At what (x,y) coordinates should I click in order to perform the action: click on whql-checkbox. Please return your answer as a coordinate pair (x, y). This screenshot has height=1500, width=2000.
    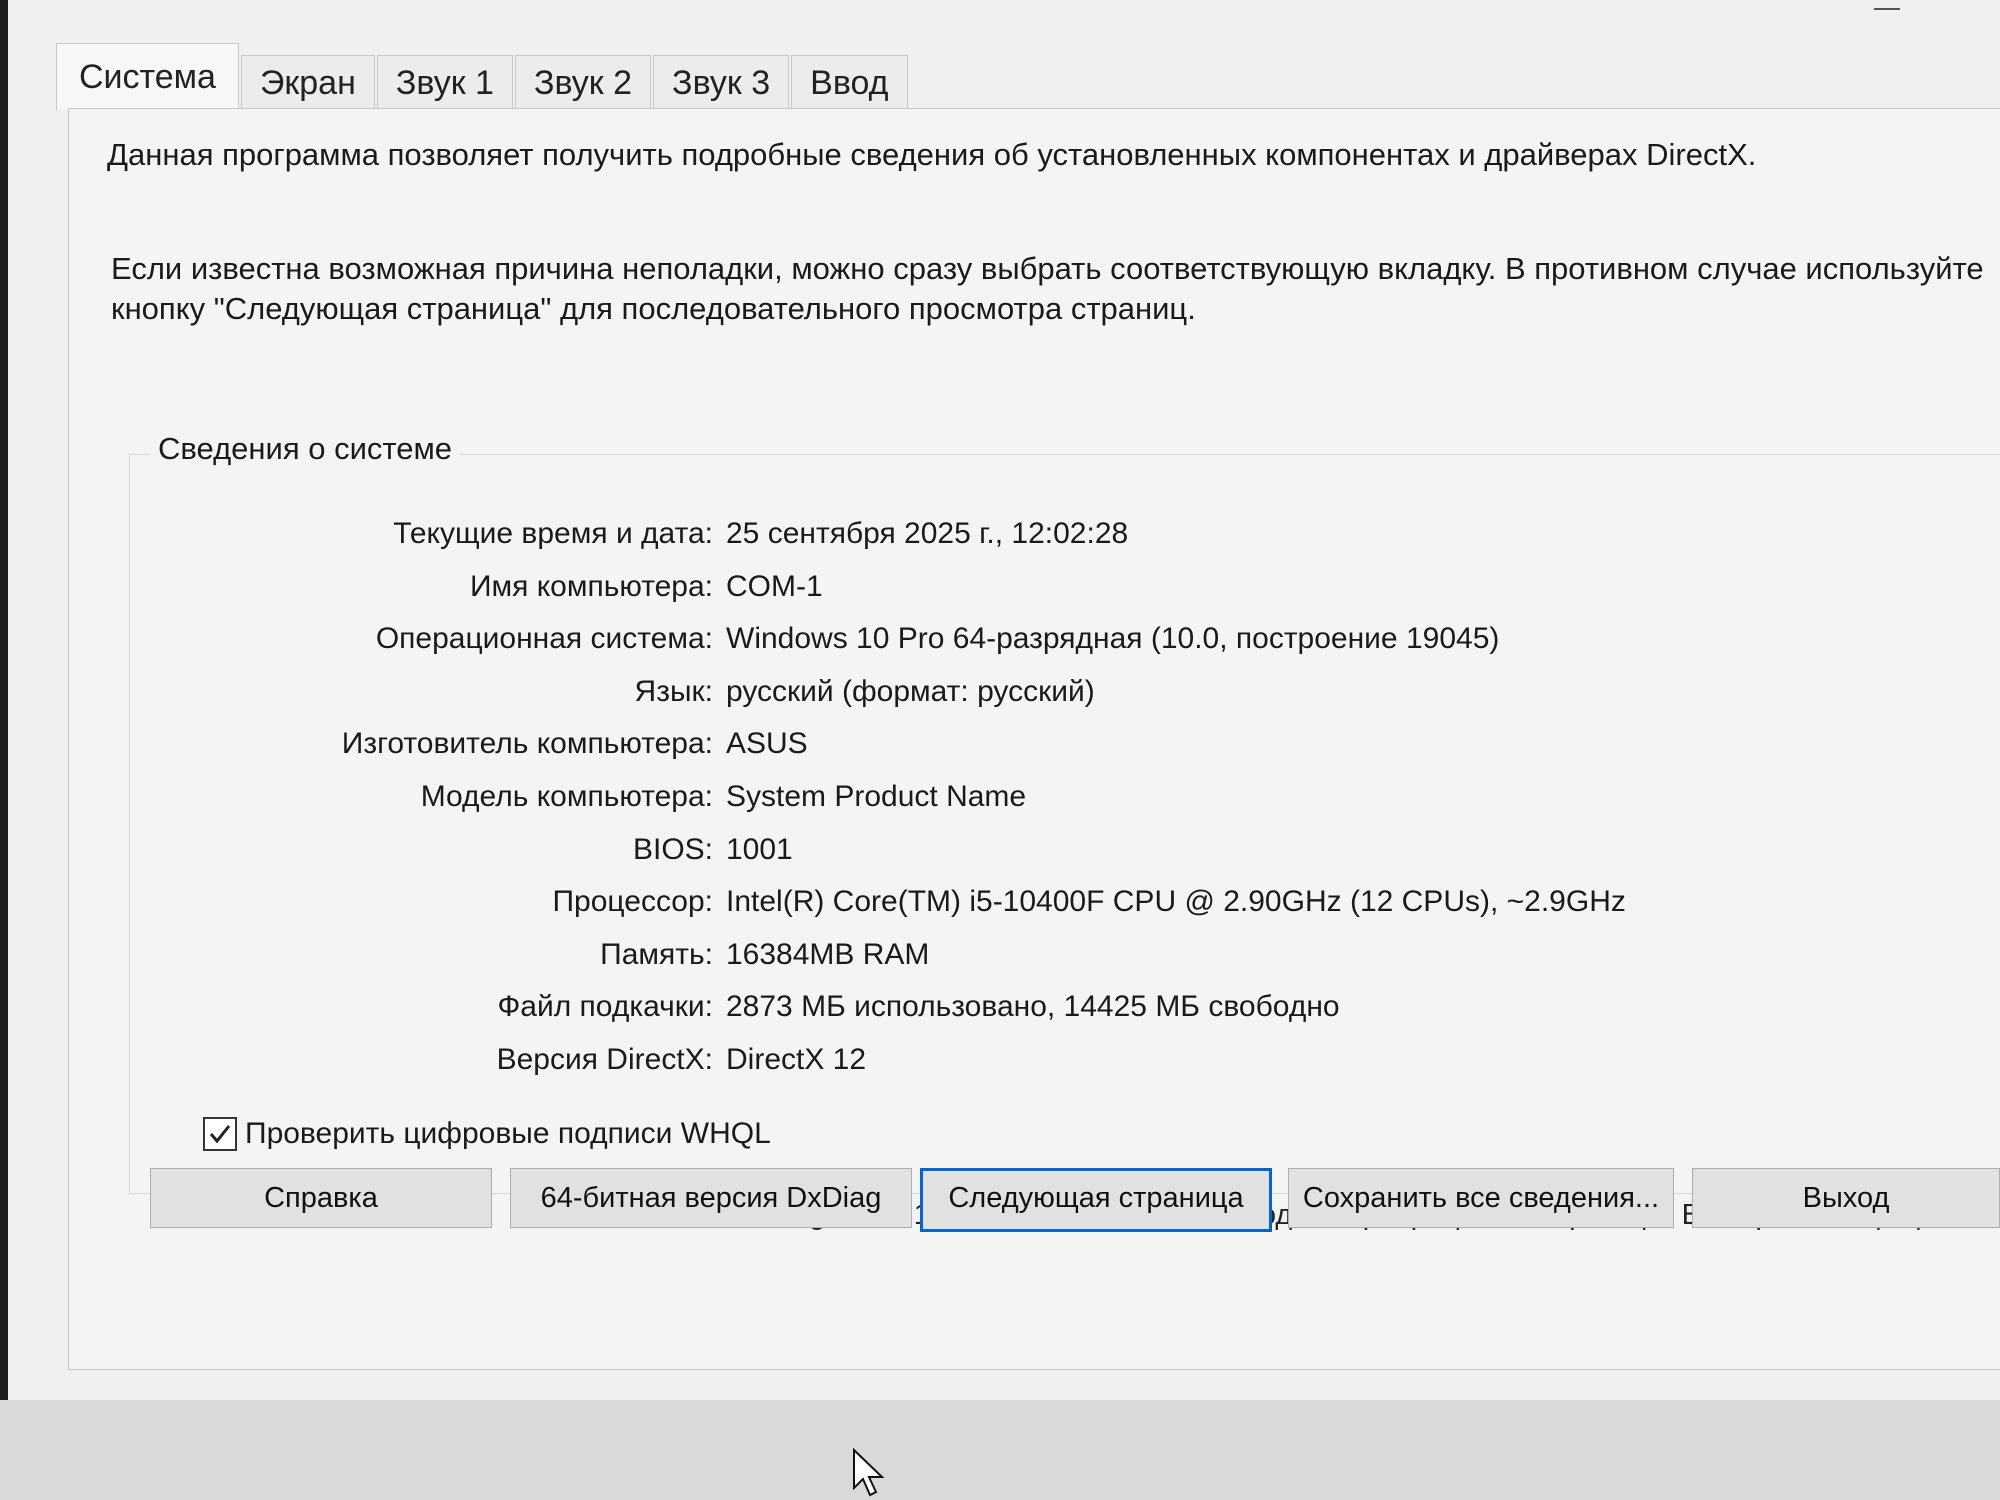
    Looking at the image, I should click on (220, 1134).